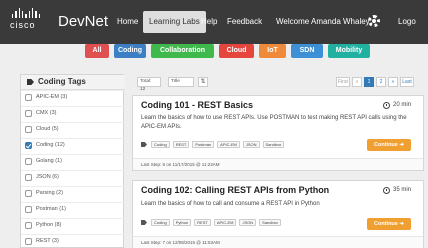 The image size is (428, 248). I want to click on tag-filter-parsing: Parsing (2), so click(73, 194).